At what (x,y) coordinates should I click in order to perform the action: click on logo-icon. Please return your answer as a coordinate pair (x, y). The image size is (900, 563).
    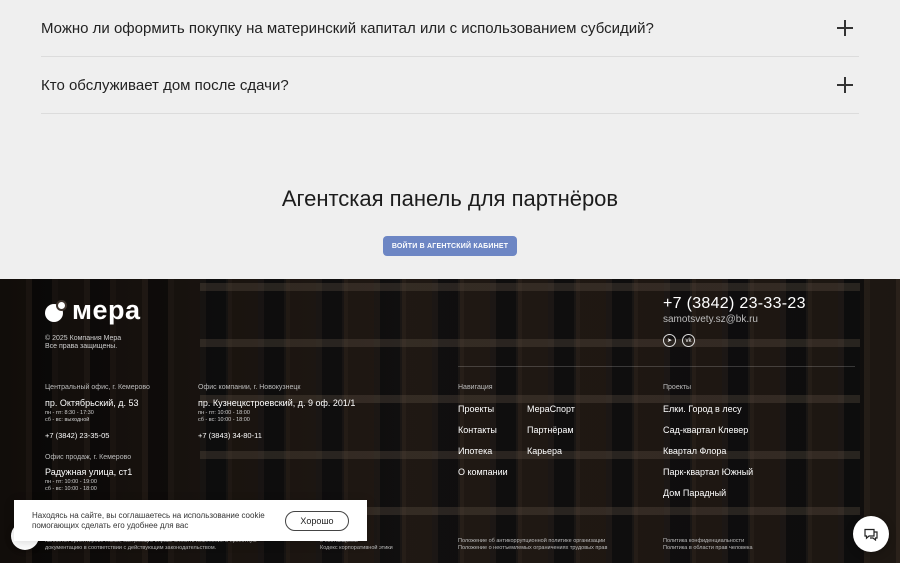
    Looking at the image, I should click on (56, 310).